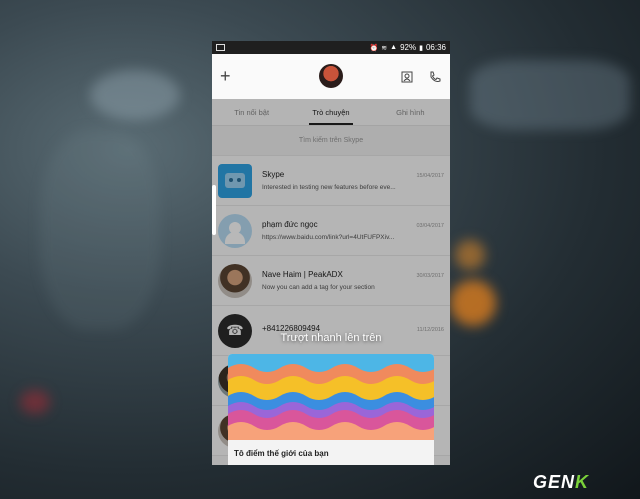 The height and width of the screenshot is (499, 640). Describe the element at coordinates (235, 180) in the screenshot. I see `skype-bot-avatar` at that location.